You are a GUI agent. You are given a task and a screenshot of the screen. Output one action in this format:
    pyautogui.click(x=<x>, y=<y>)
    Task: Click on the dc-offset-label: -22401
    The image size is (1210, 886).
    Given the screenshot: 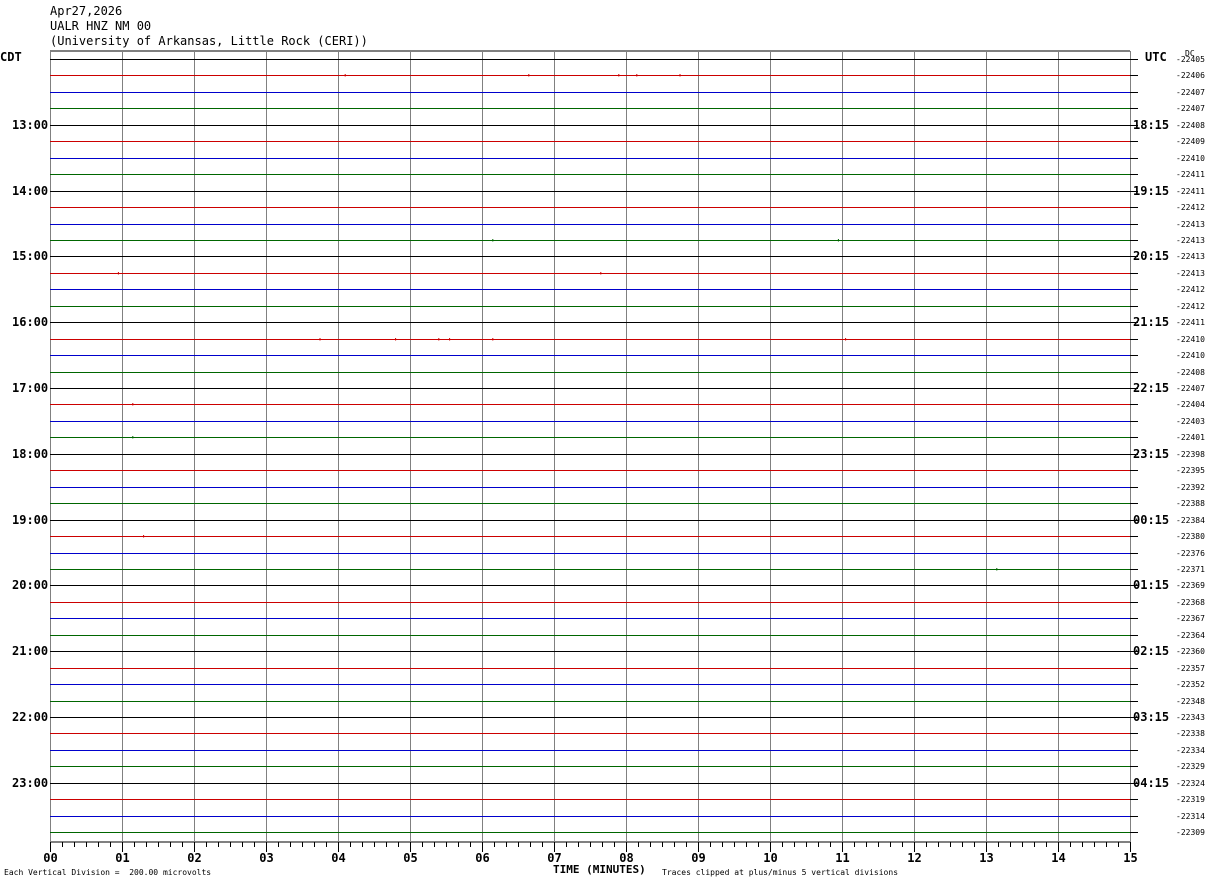 What is the action you would take?
    pyautogui.click(x=1190, y=437)
    